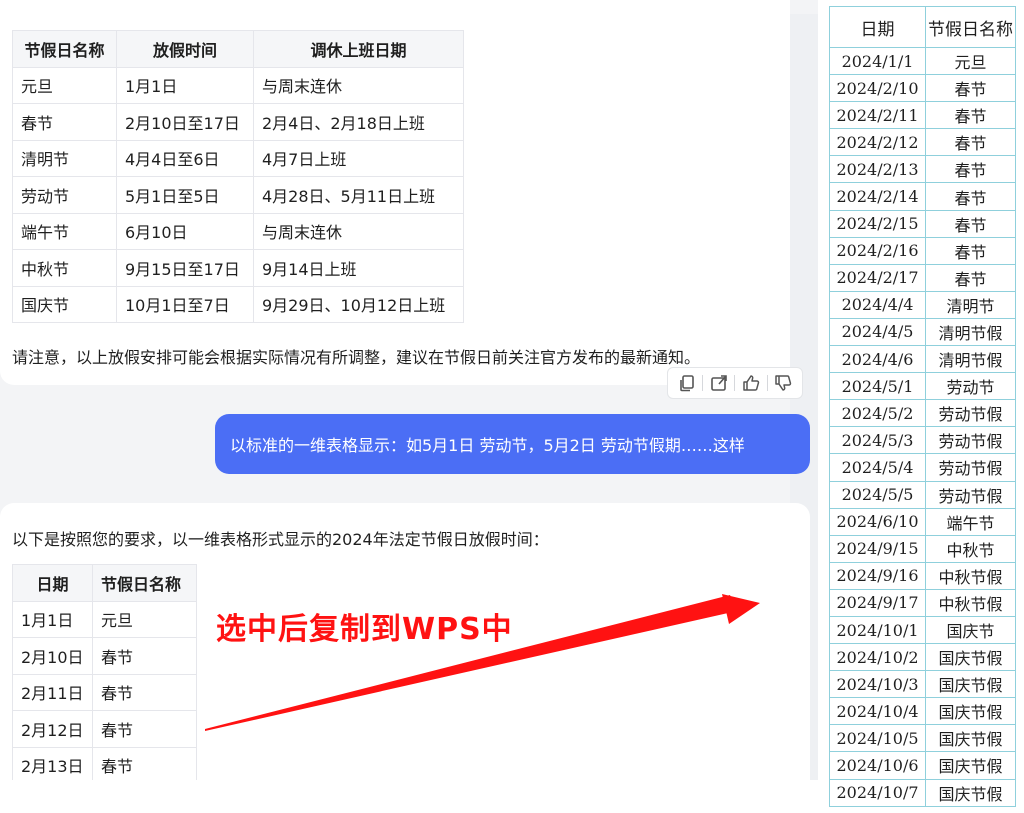  What do you see at coordinates (970, 521) in the screenshot?
I see `table-cell: 端午节` at bounding box center [970, 521].